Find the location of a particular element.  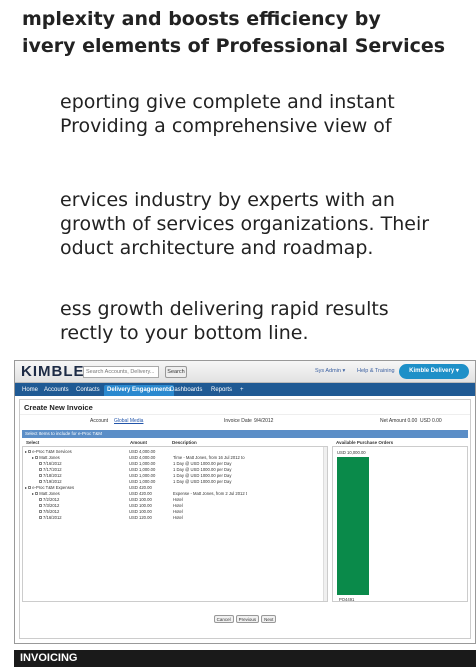

row-label: 7/18/2012 is located at coordinates (52, 475).